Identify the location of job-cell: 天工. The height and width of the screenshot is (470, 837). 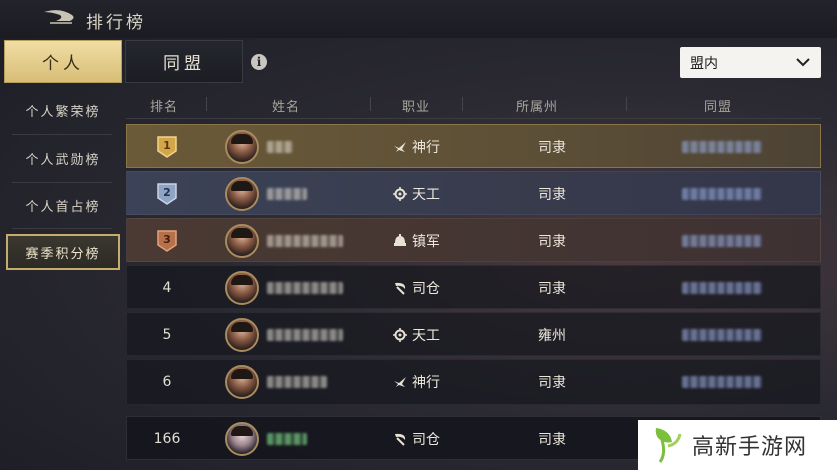
(438, 335).